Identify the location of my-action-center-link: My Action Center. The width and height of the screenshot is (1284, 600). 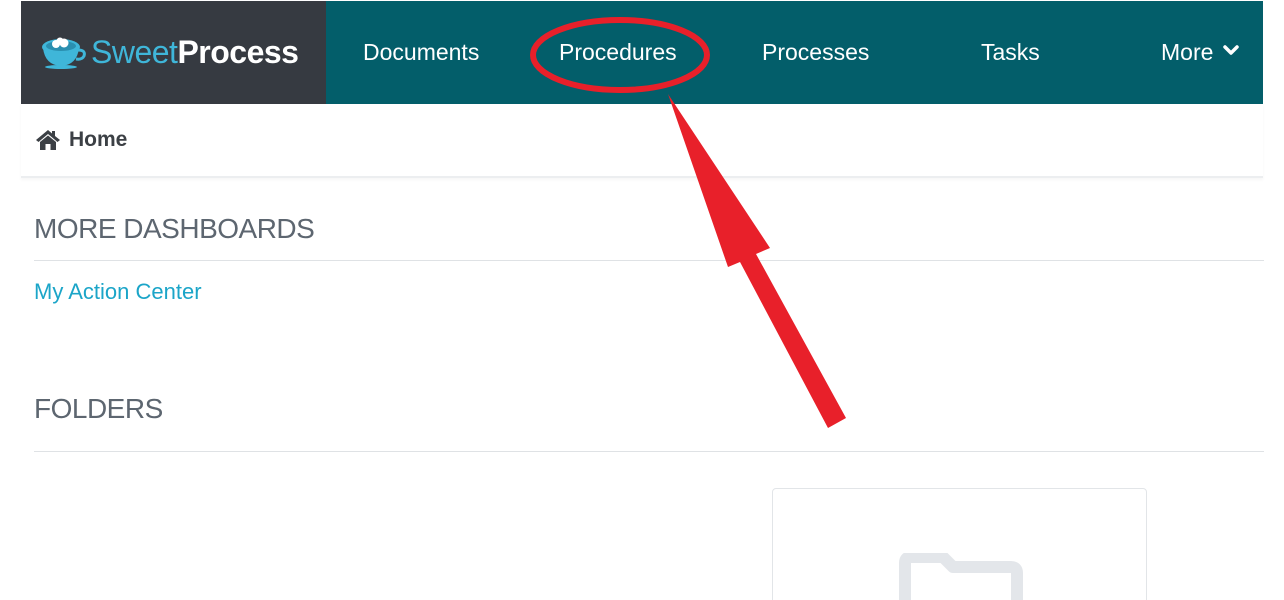
(118, 292).